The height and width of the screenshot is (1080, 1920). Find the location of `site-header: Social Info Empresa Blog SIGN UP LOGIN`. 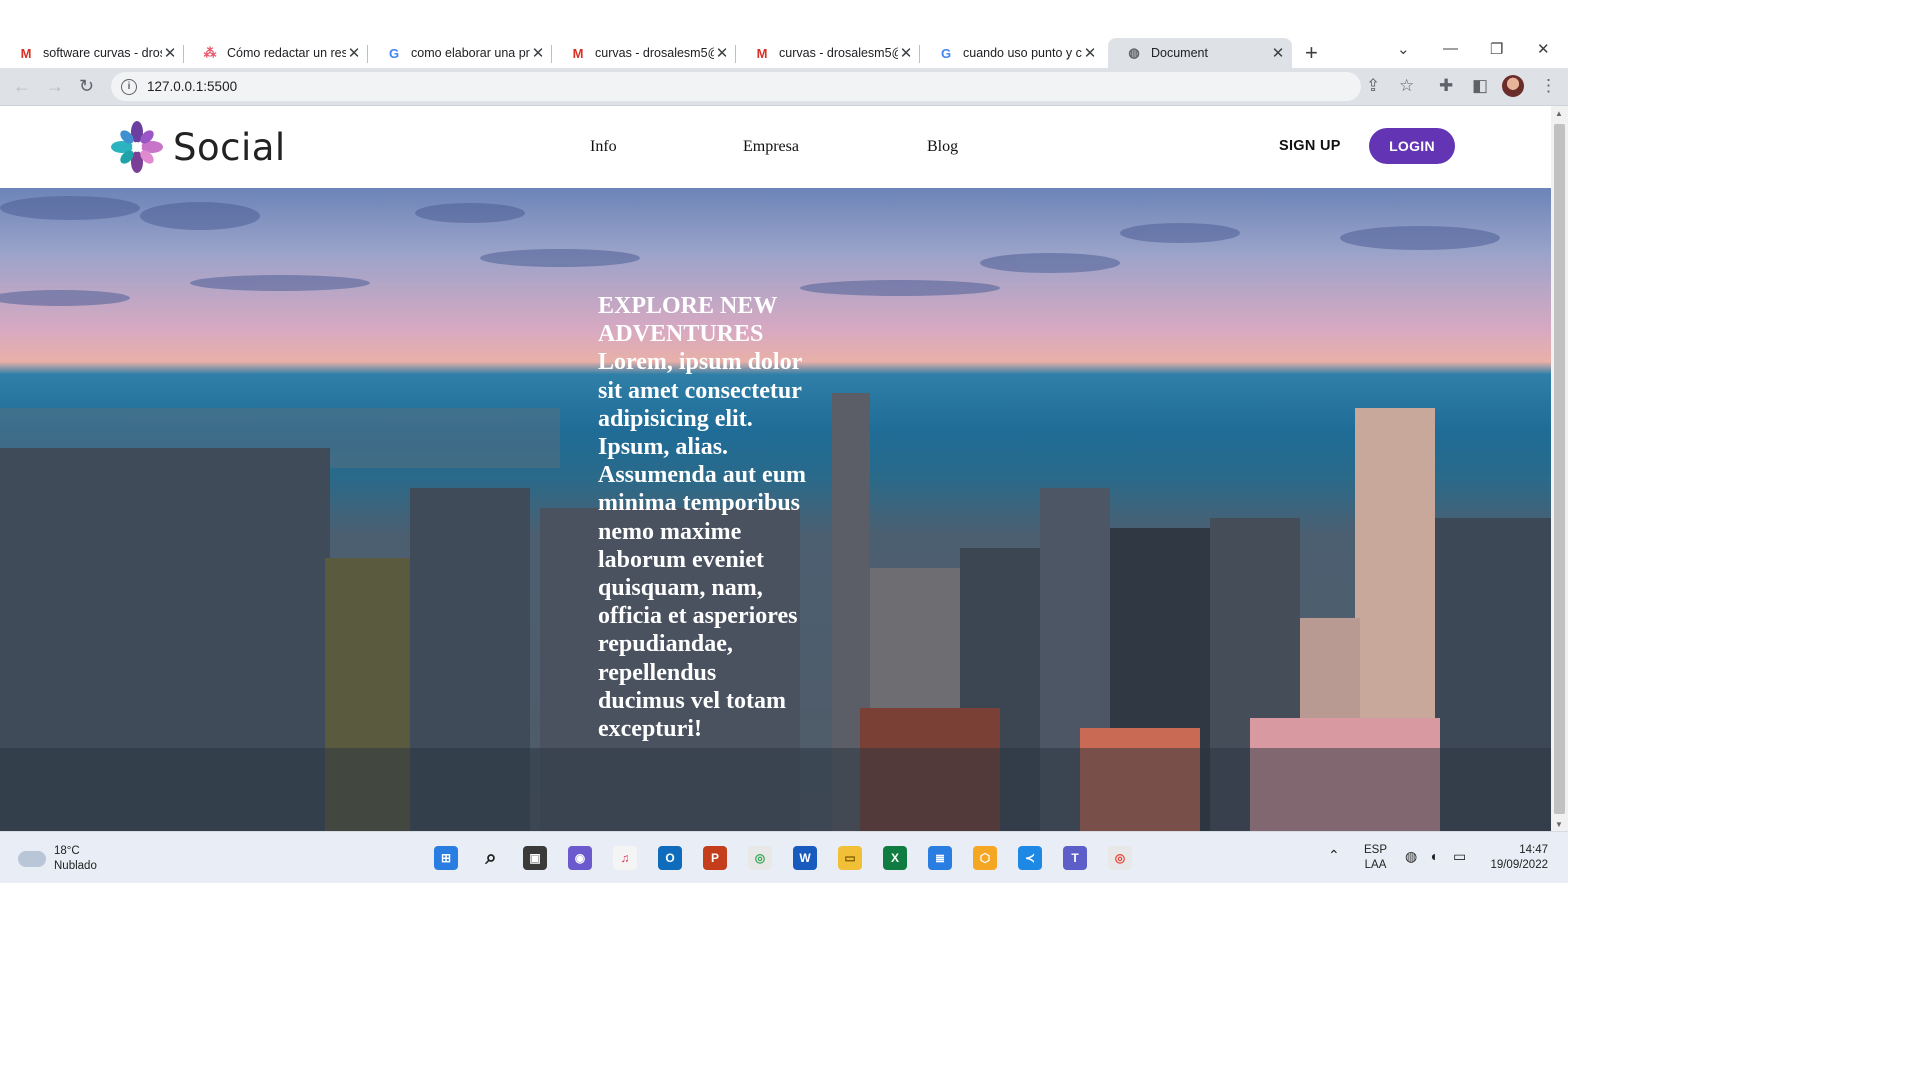

site-header: Social Info Empresa Blog SIGN UP LOGIN is located at coordinates (775, 147).